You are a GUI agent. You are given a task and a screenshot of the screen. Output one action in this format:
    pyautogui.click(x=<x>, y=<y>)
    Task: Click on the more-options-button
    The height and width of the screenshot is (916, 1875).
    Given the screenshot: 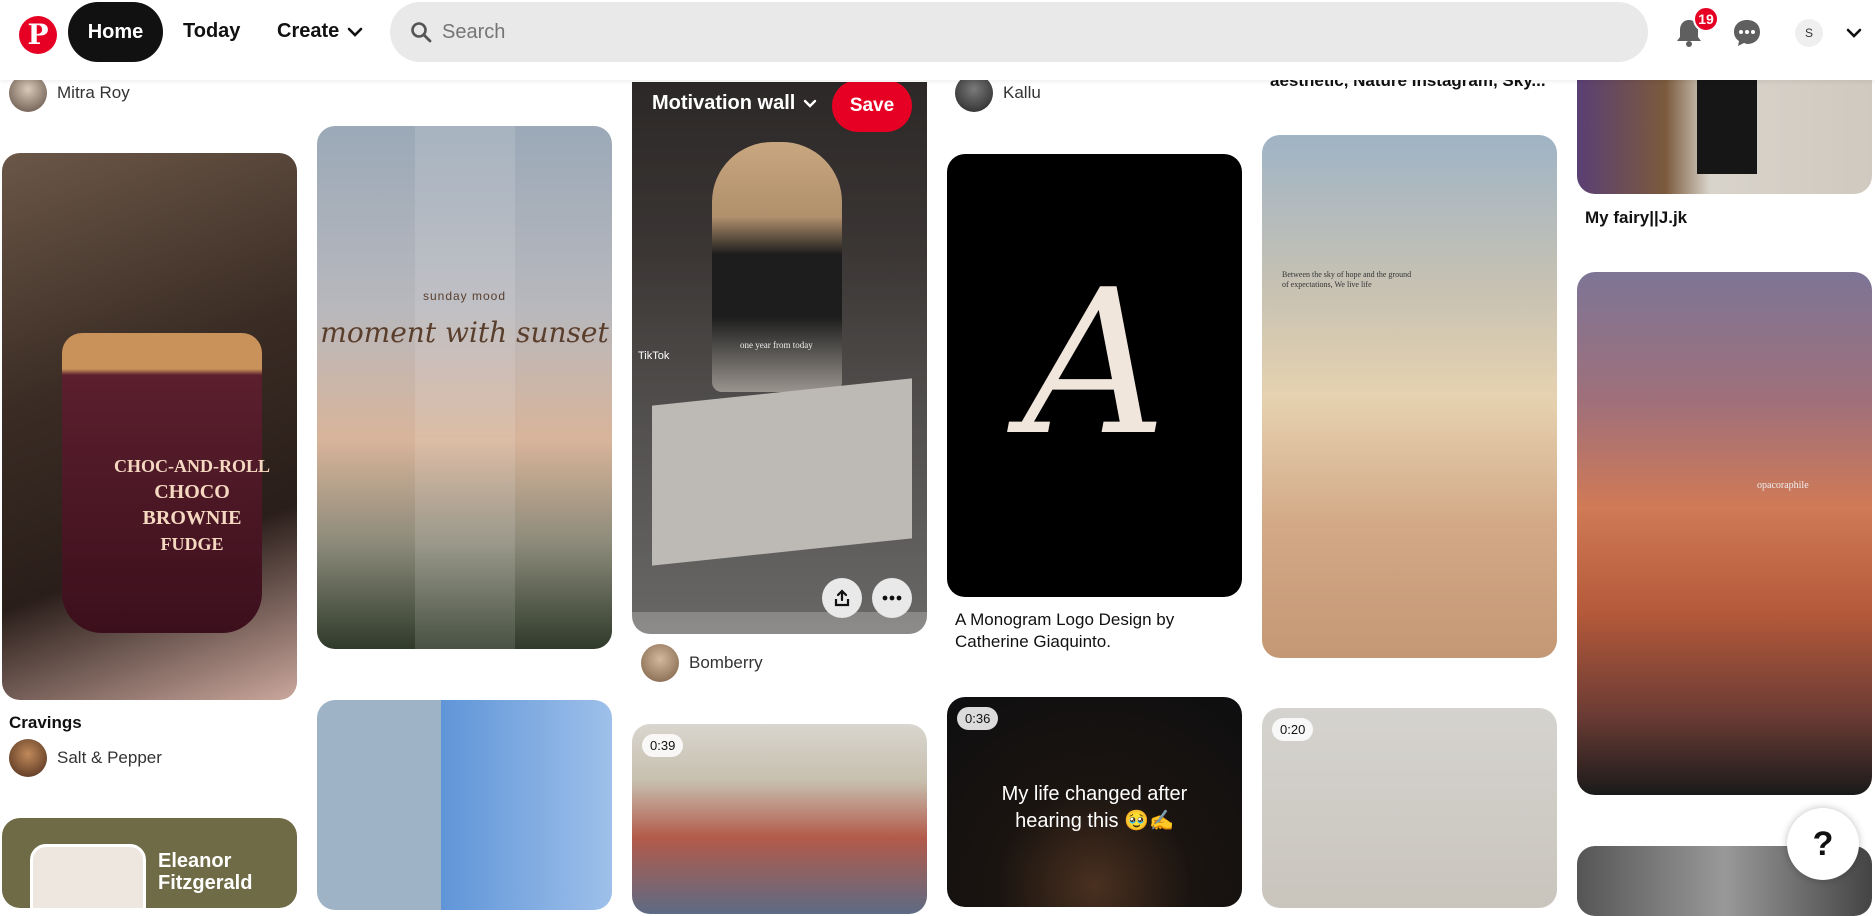 What is the action you would take?
    pyautogui.click(x=892, y=598)
    